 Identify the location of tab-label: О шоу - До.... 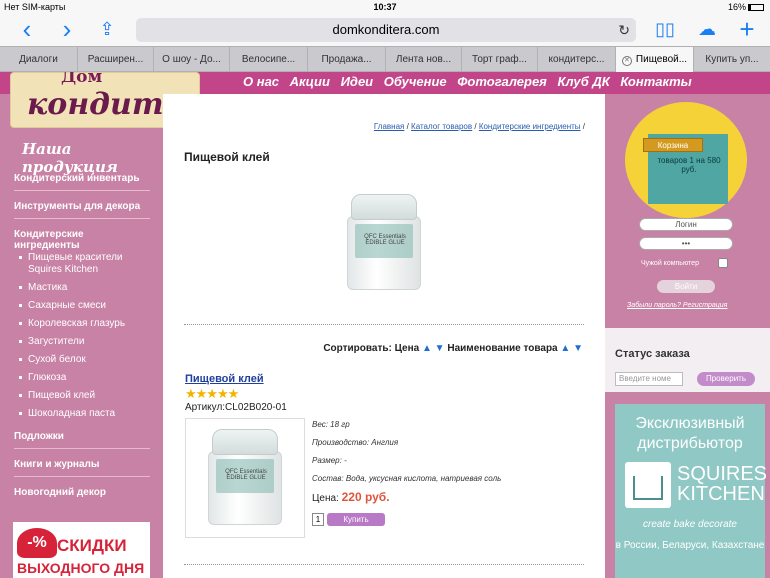
(191, 59).